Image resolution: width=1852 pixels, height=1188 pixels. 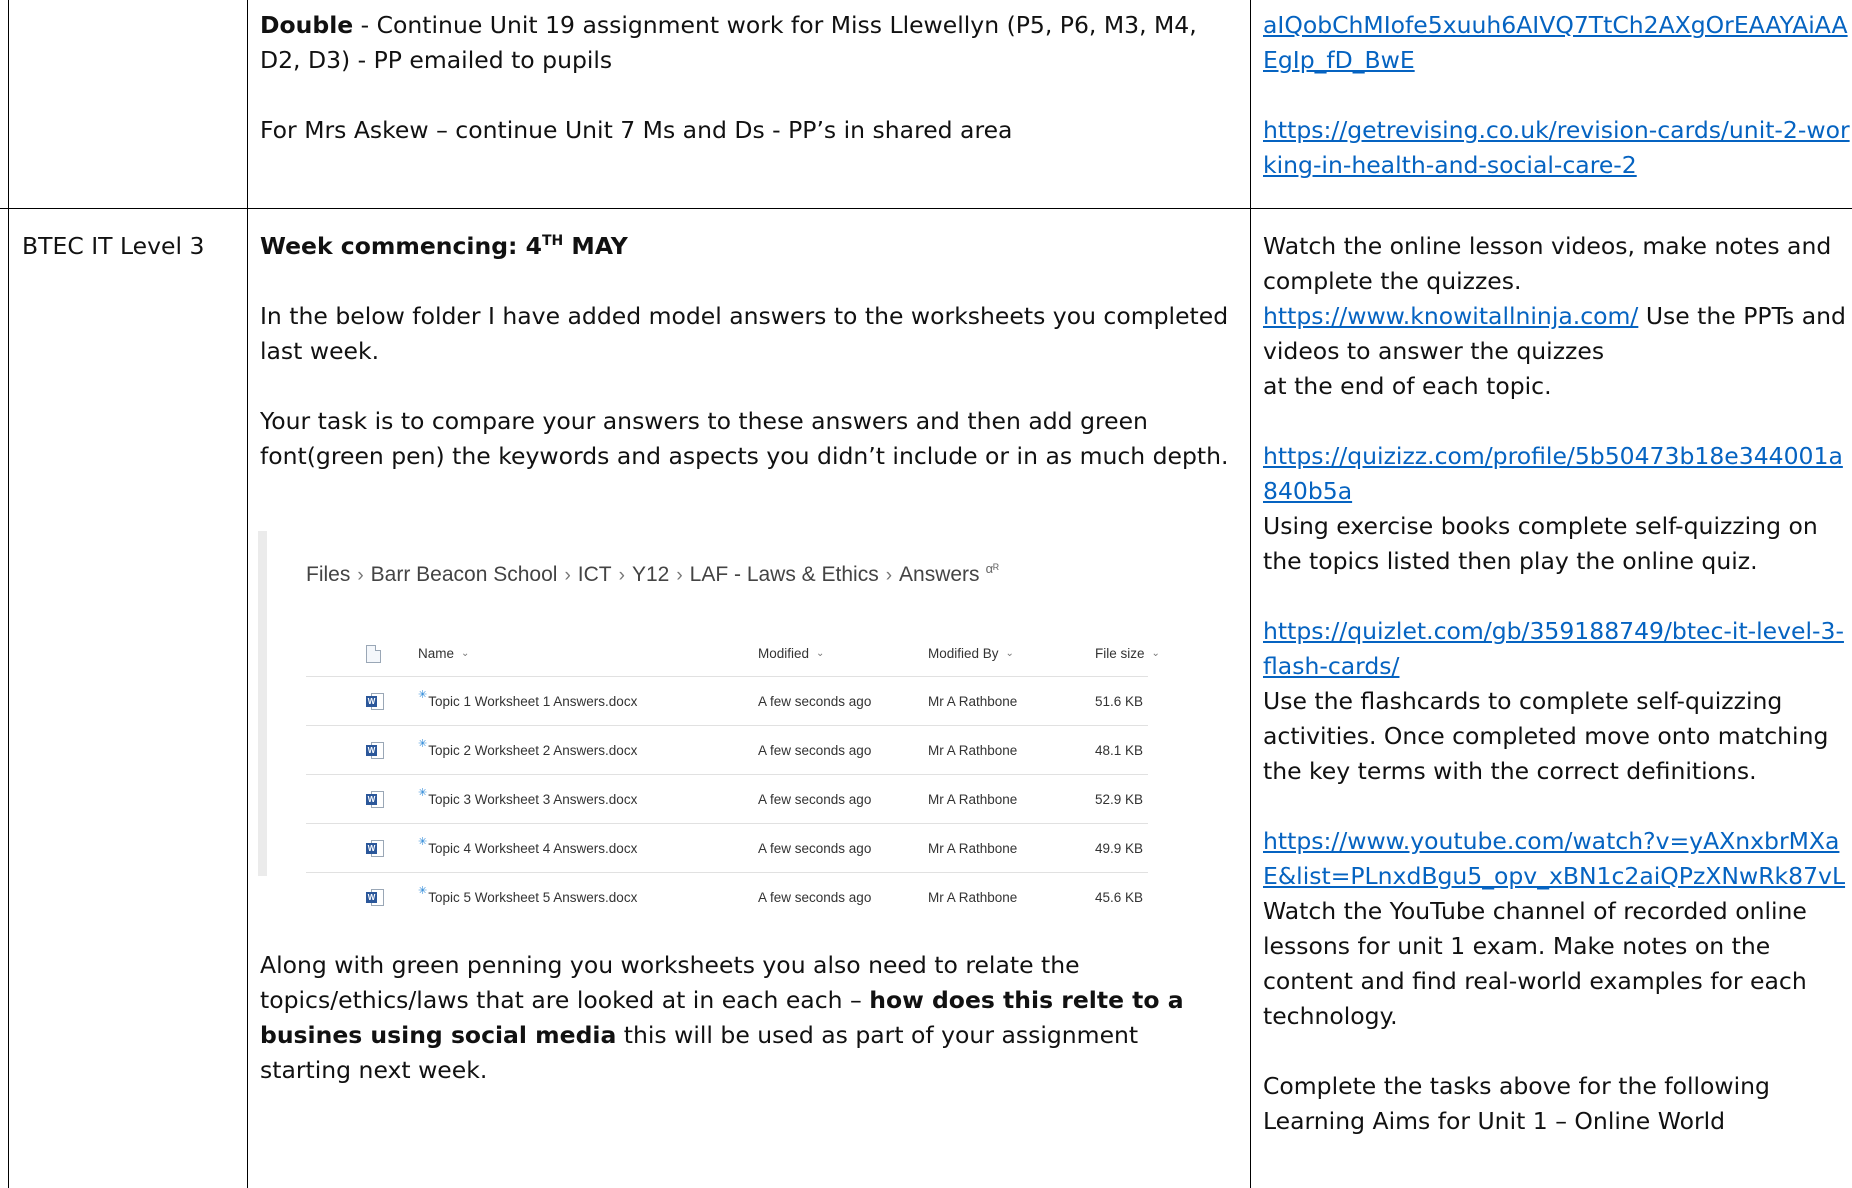 I want to click on file-type-column-header, so click(x=373, y=653).